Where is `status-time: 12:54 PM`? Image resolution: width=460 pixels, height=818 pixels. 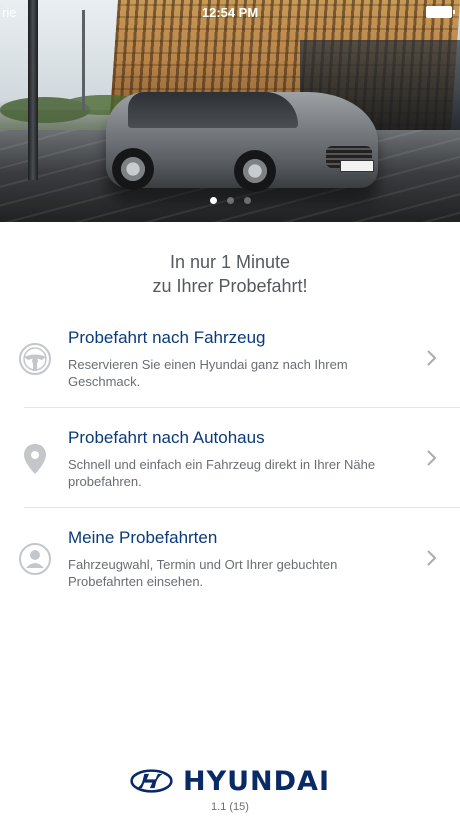
status-time: 12:54 PM is located at coordinates (230, 12).